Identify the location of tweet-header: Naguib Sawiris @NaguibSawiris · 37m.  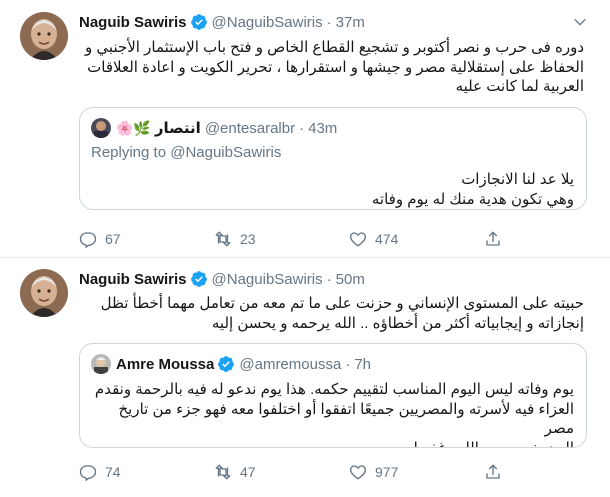
(329, 22).